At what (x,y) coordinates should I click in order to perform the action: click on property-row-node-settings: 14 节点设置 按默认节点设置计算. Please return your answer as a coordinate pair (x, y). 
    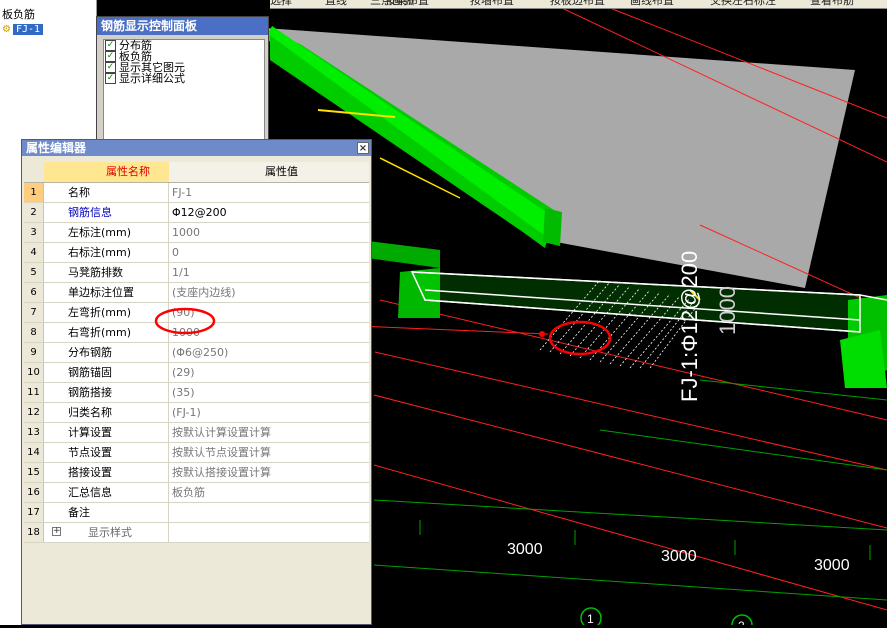
    Looking at the image, I should click on (196, 453).